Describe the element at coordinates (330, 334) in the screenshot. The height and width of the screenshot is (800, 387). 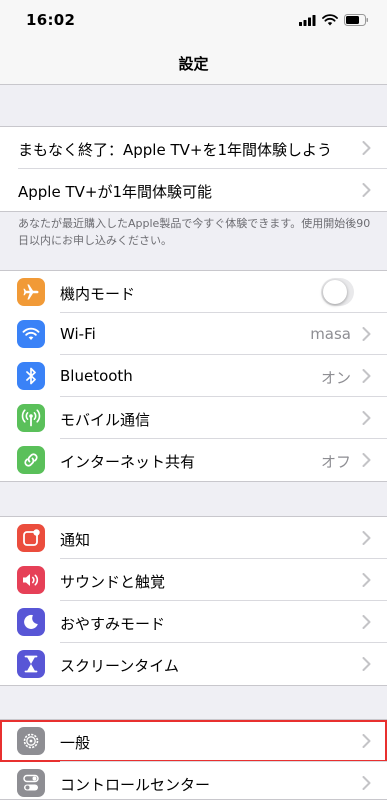
I see `wifi-network-value: masa` at that location.